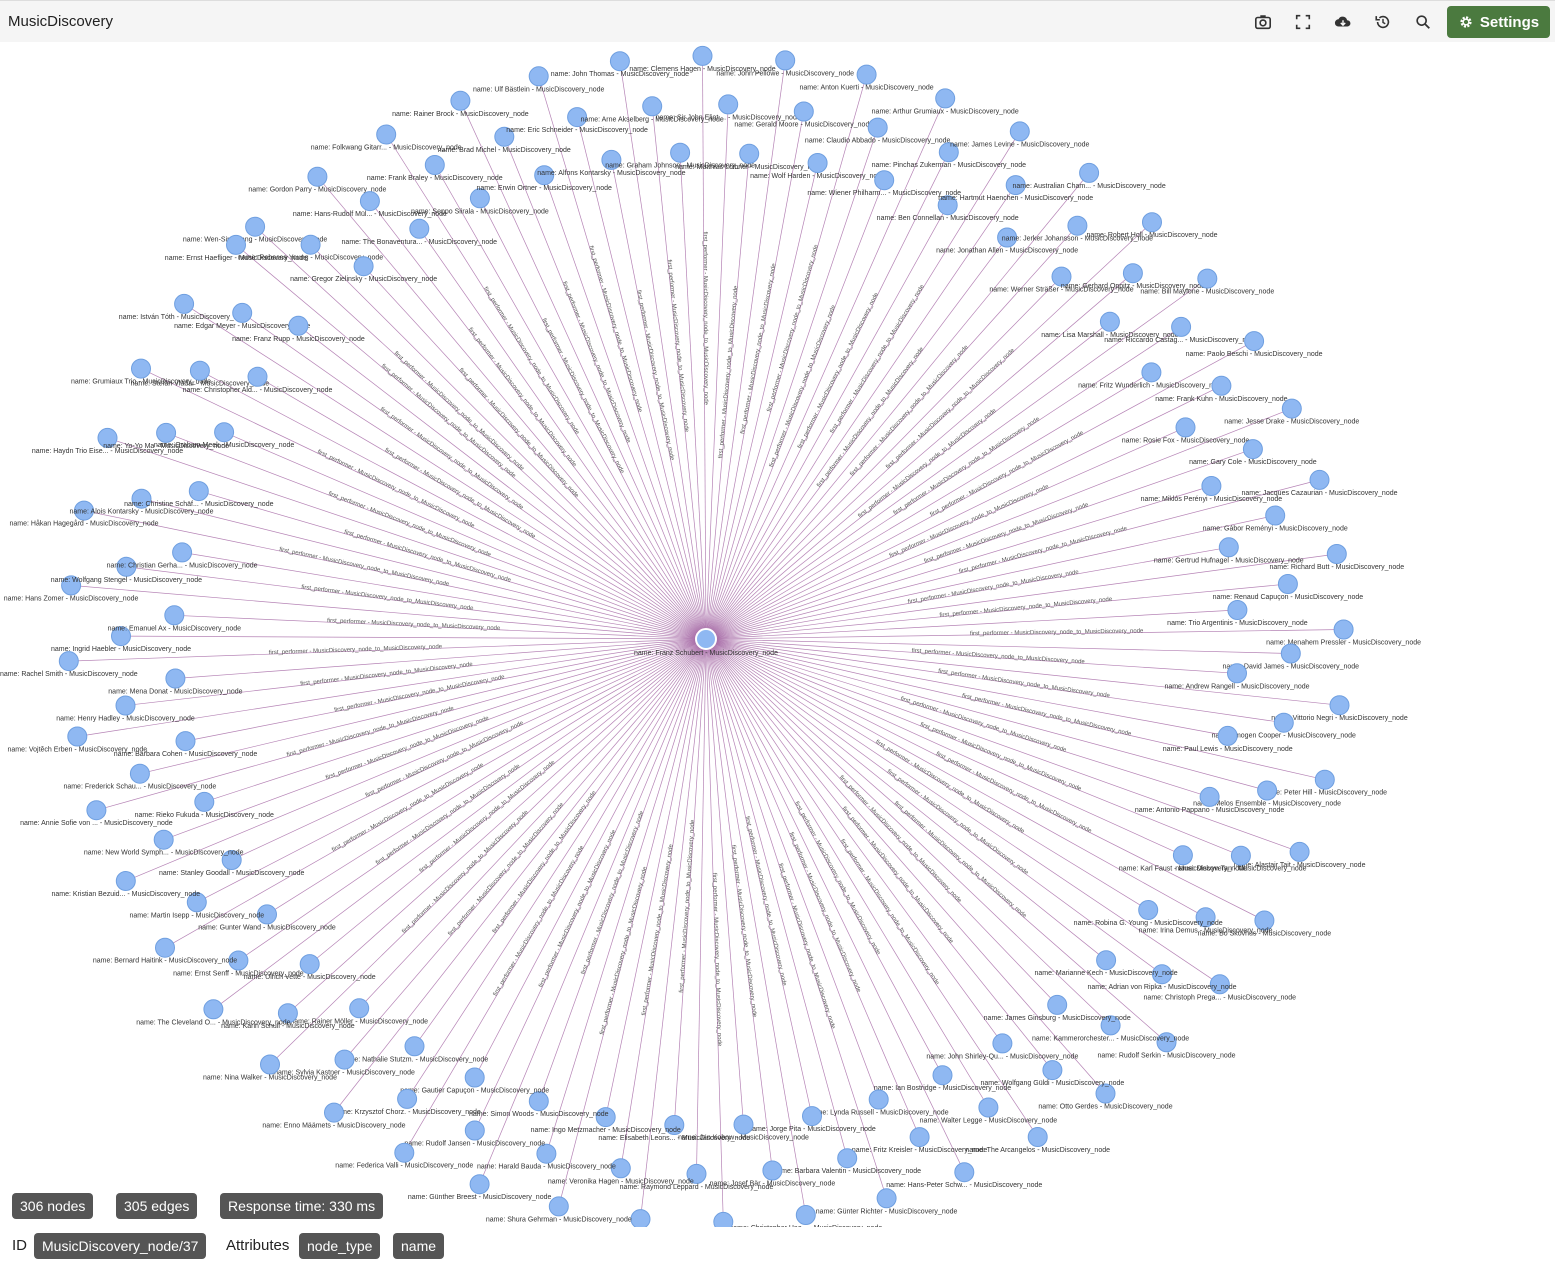 This screenshot has height=1261, width=1555. I want to click on fullscreen-button, so click(1303, 22).